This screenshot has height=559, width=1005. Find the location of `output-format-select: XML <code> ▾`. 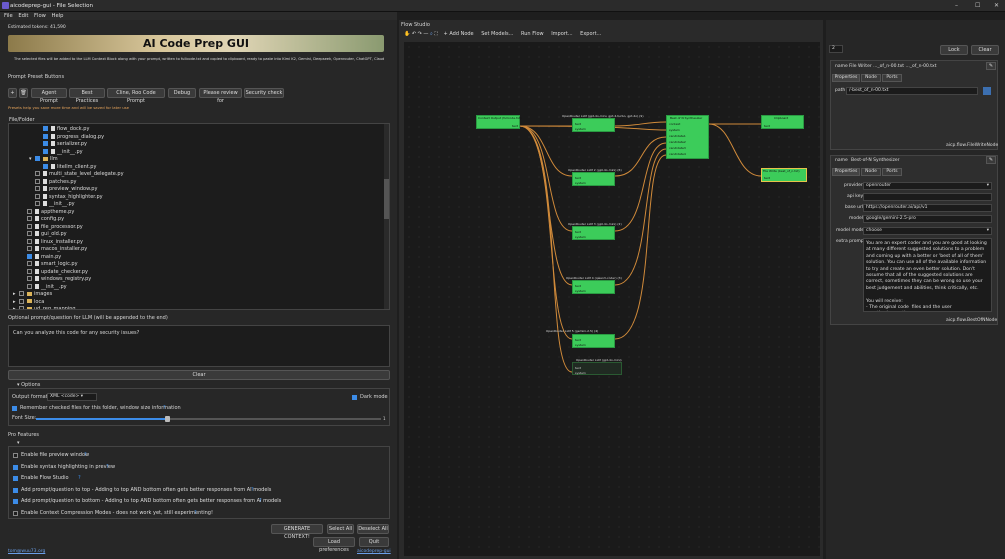

output-format-select: XML <code> ▾ is located at coordinates (72, 397).